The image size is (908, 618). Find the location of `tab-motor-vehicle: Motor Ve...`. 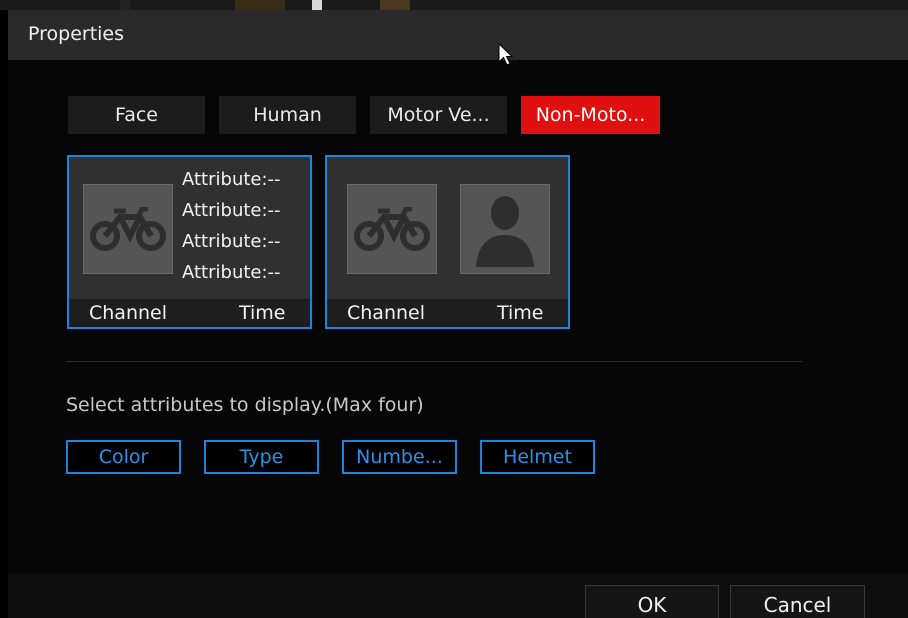

tab-motor-vehicle: Motor Ve... is located at coordinates (438, 115).